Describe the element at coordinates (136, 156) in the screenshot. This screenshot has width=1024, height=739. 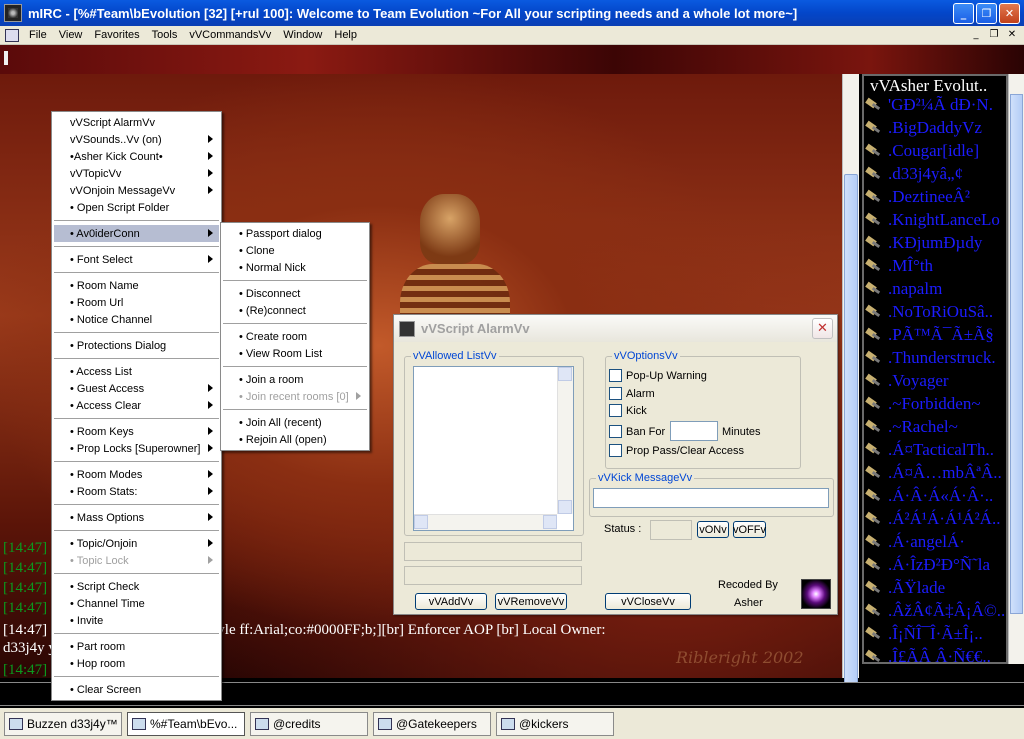
I see `menu-item: •Asher Kick Count•` at that location.